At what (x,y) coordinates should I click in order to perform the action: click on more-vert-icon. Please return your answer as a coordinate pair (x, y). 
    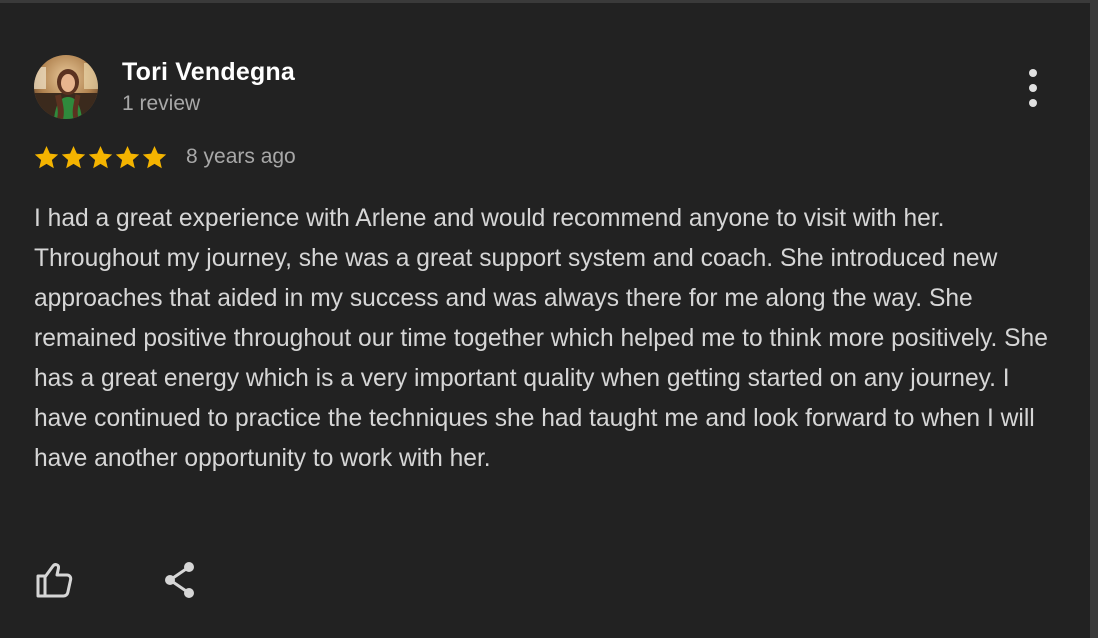
    Looking at the image, I should click on (1033, 73).